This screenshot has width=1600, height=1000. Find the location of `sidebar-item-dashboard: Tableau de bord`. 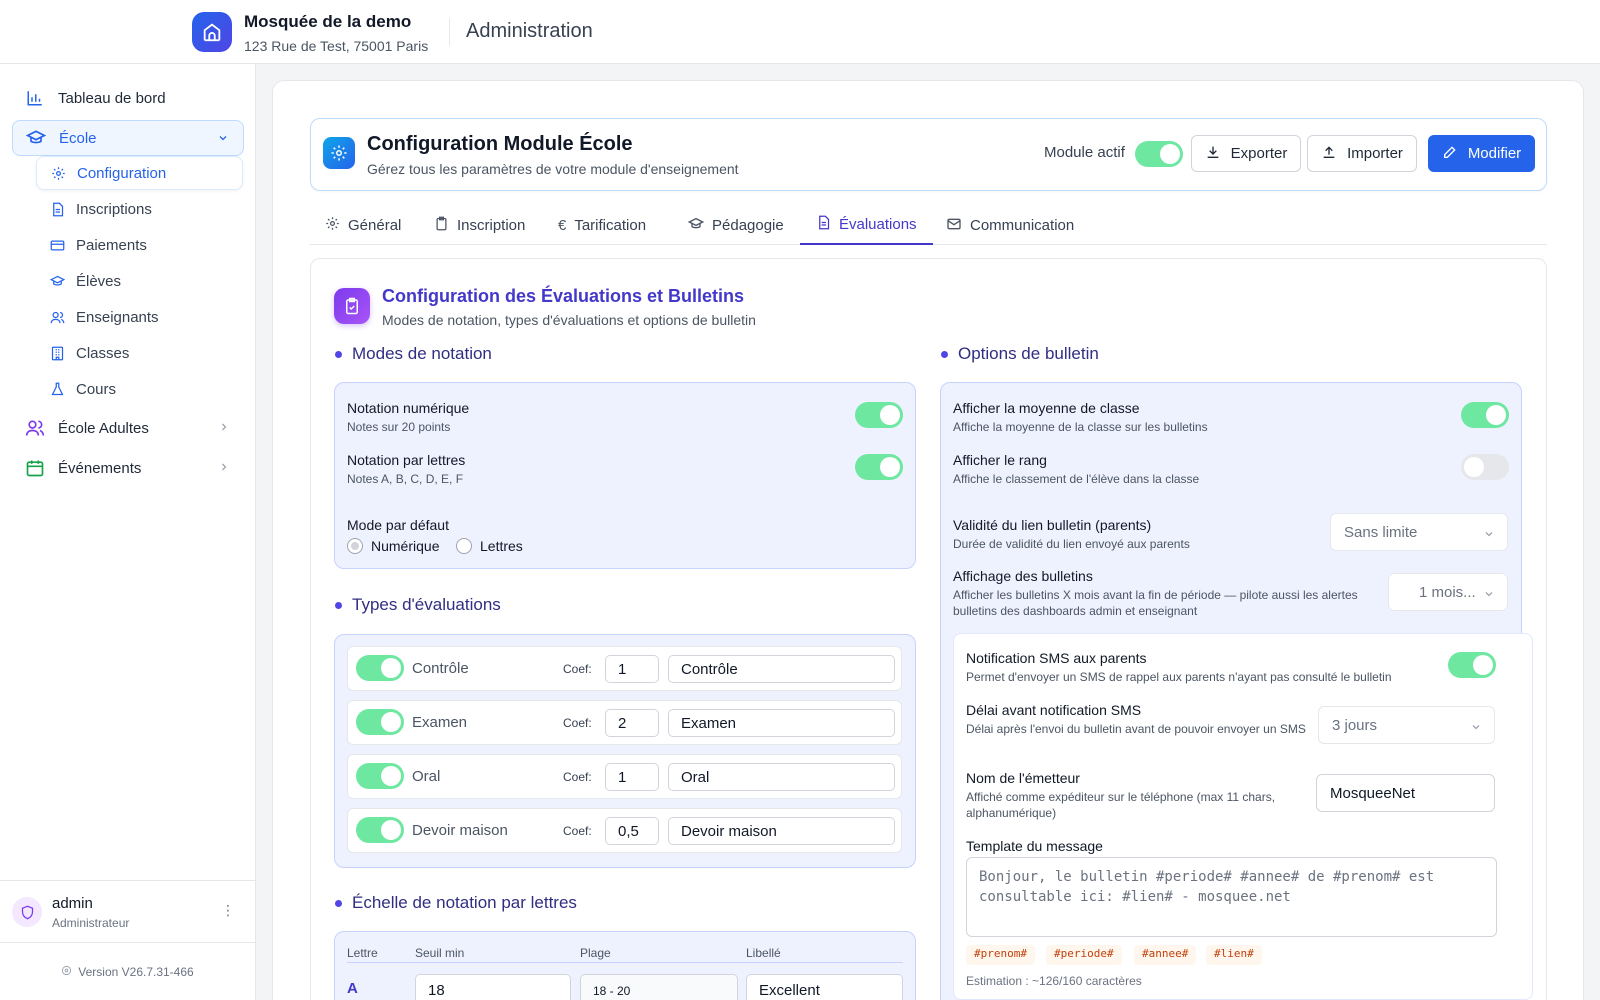

sidebar-item-dashboard: Tableau de bord is located at coordinates (128, 98).